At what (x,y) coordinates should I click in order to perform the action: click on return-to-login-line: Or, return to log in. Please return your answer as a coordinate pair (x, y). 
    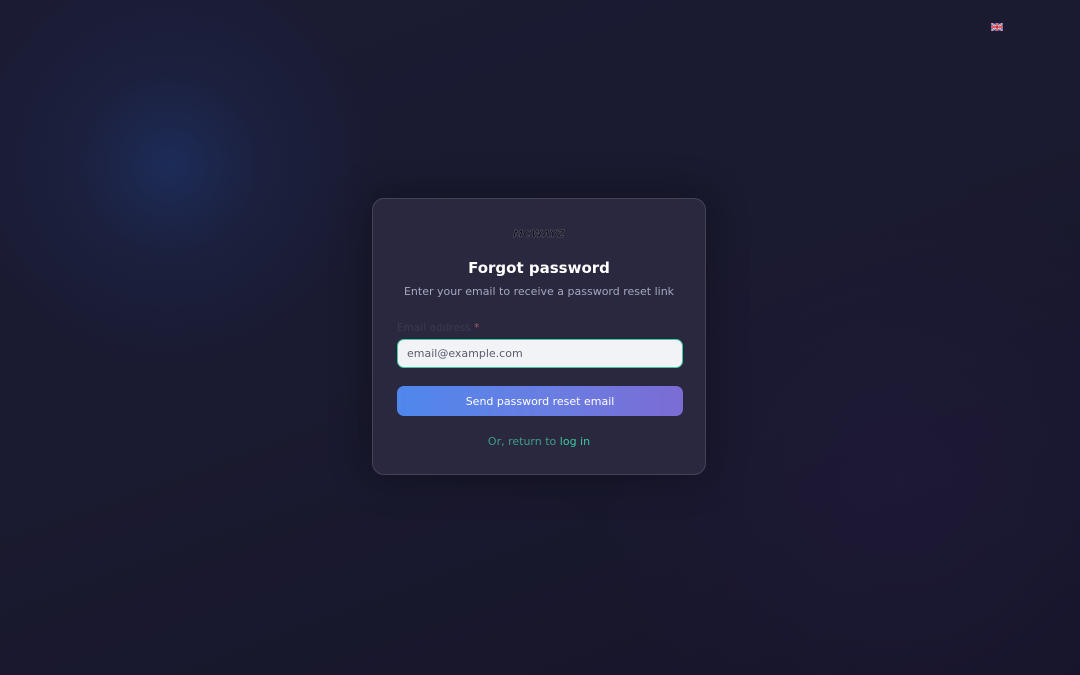
    Looking at the image, I should click on (539, 442).